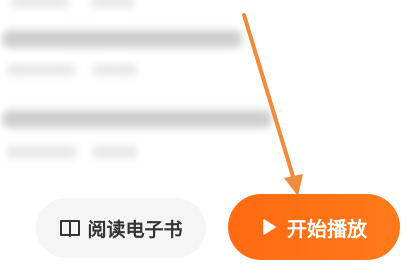 The image size is (412, 265). I want to click on start-playback-button: 开始播放, so click(314, 227).